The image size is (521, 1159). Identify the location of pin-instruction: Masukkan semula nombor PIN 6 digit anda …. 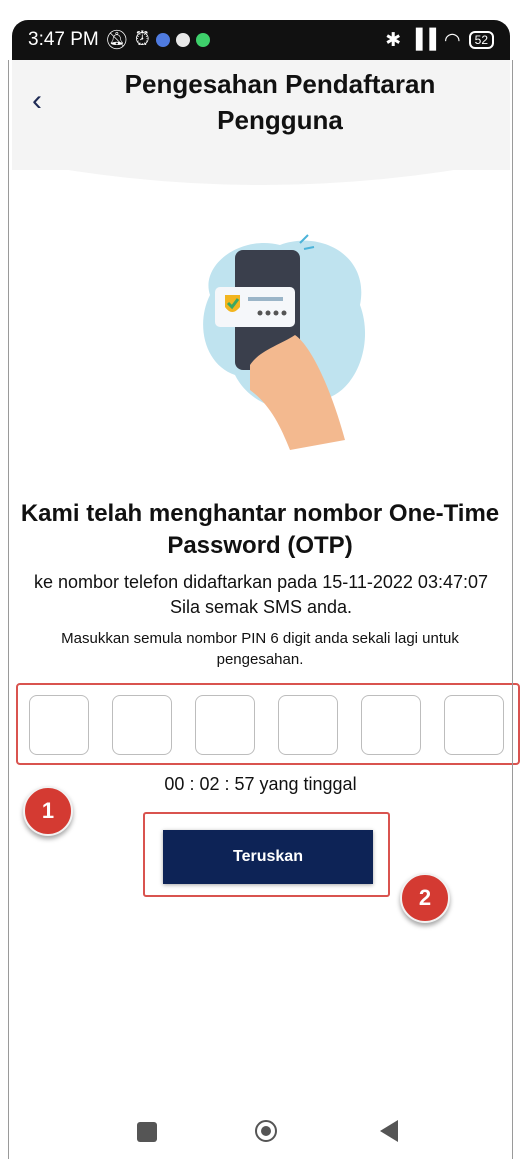
(260, 649).